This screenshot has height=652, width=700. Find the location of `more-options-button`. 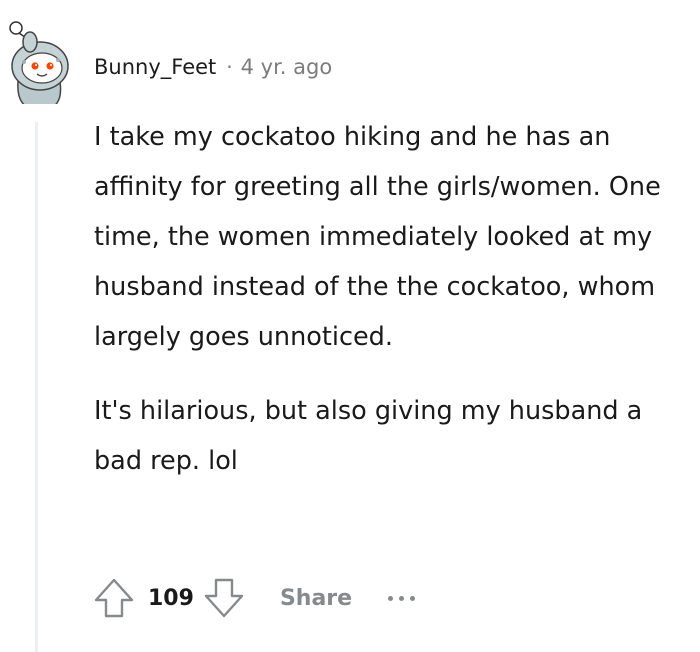

more-options-button is located at coordinates (402, 598).